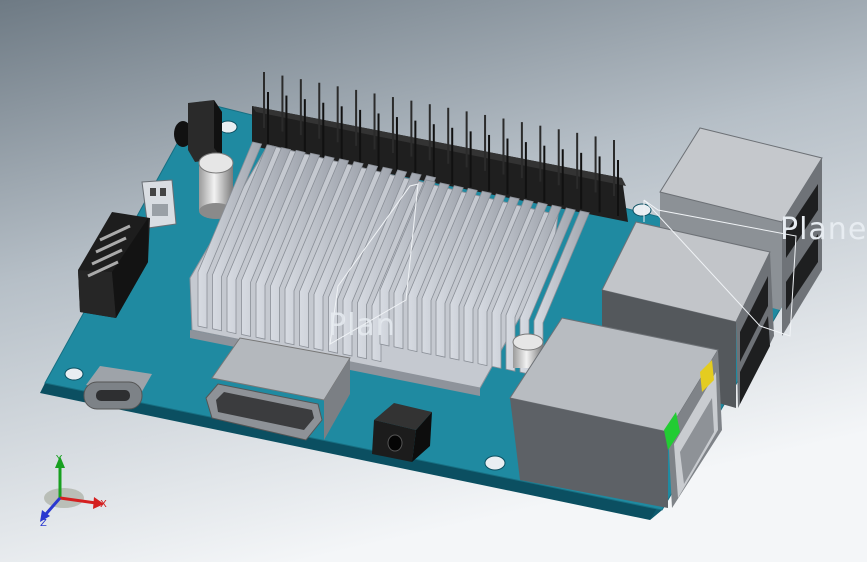  Describe the element at coordinates (43, 523) in the screenshot. I see `z-axis-label: Z` at that location.